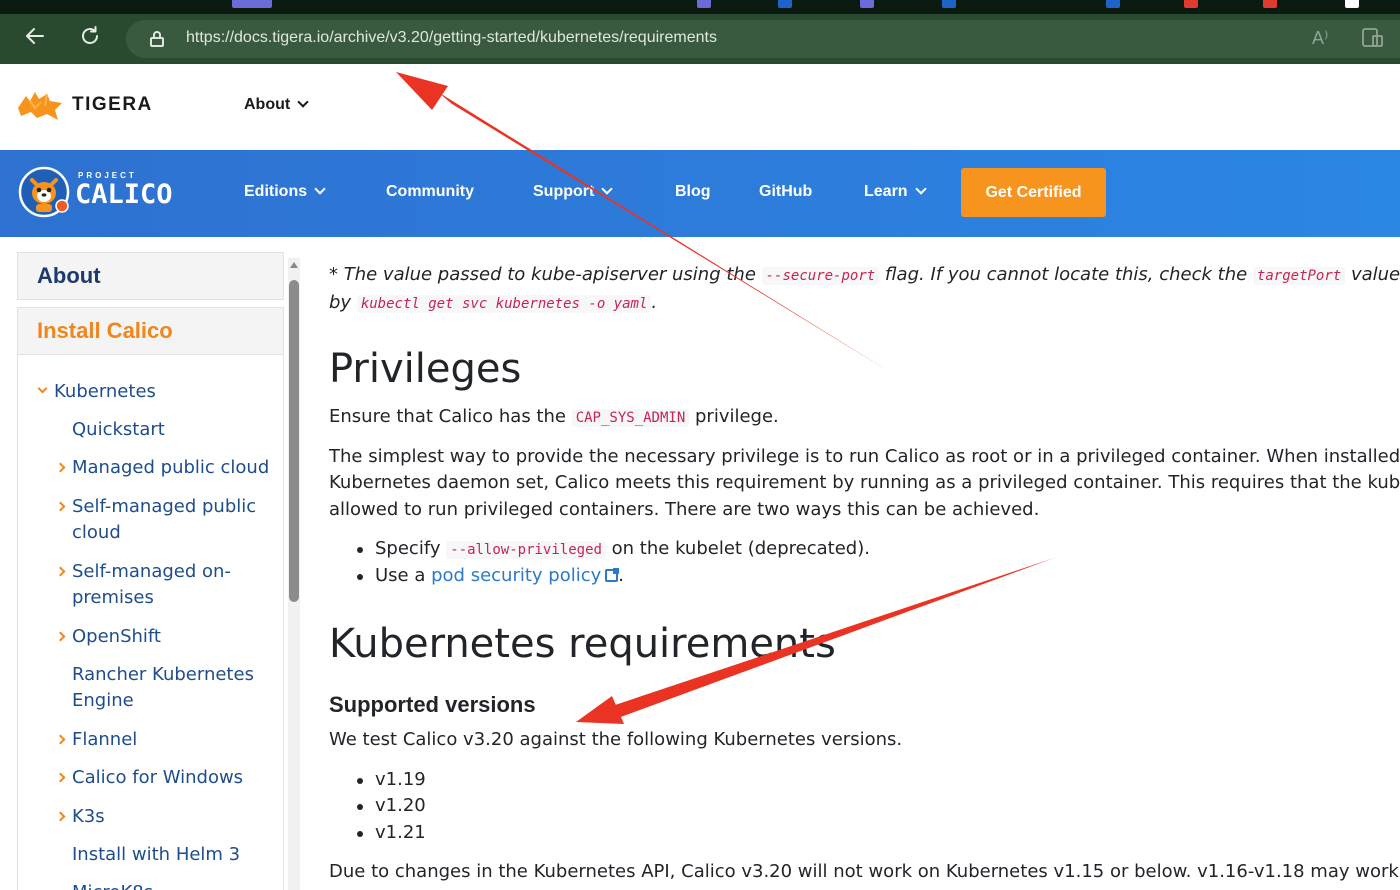  What do you see at coordinates (400, 779) in the screenshot?
I see `version-item: v1.19` at bounding box center [400, 779].